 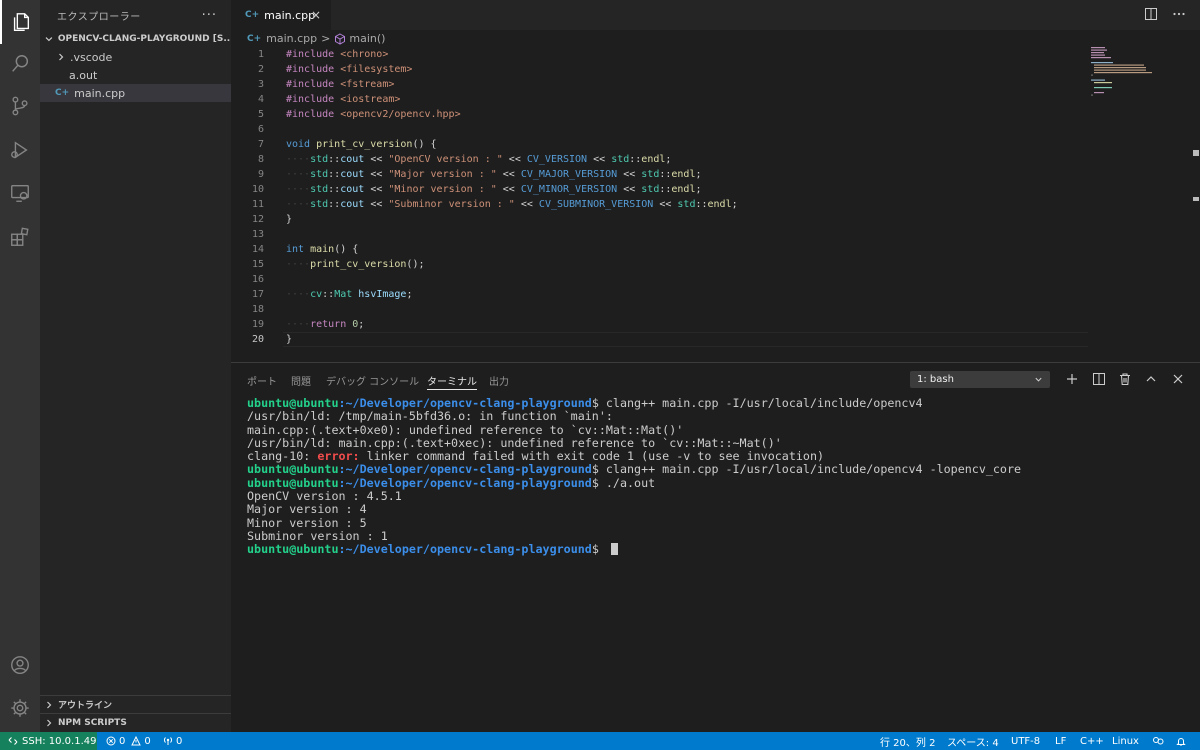 What do you see at coordinates (661, 309) in the screenshot?
I see `code-line: 18` at bounding box center [661, 309].